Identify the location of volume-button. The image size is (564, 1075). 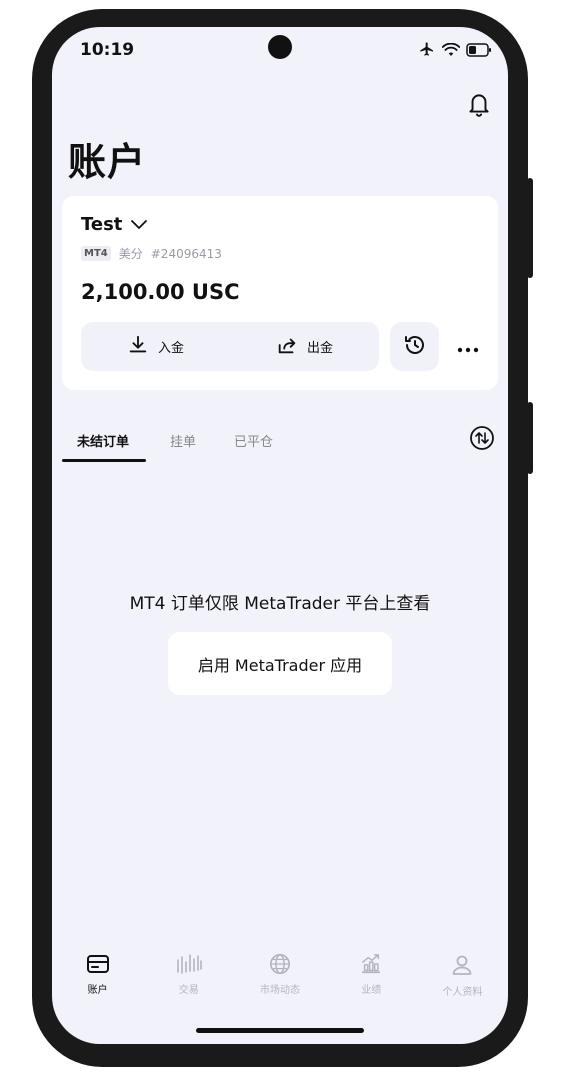
(530, 438).